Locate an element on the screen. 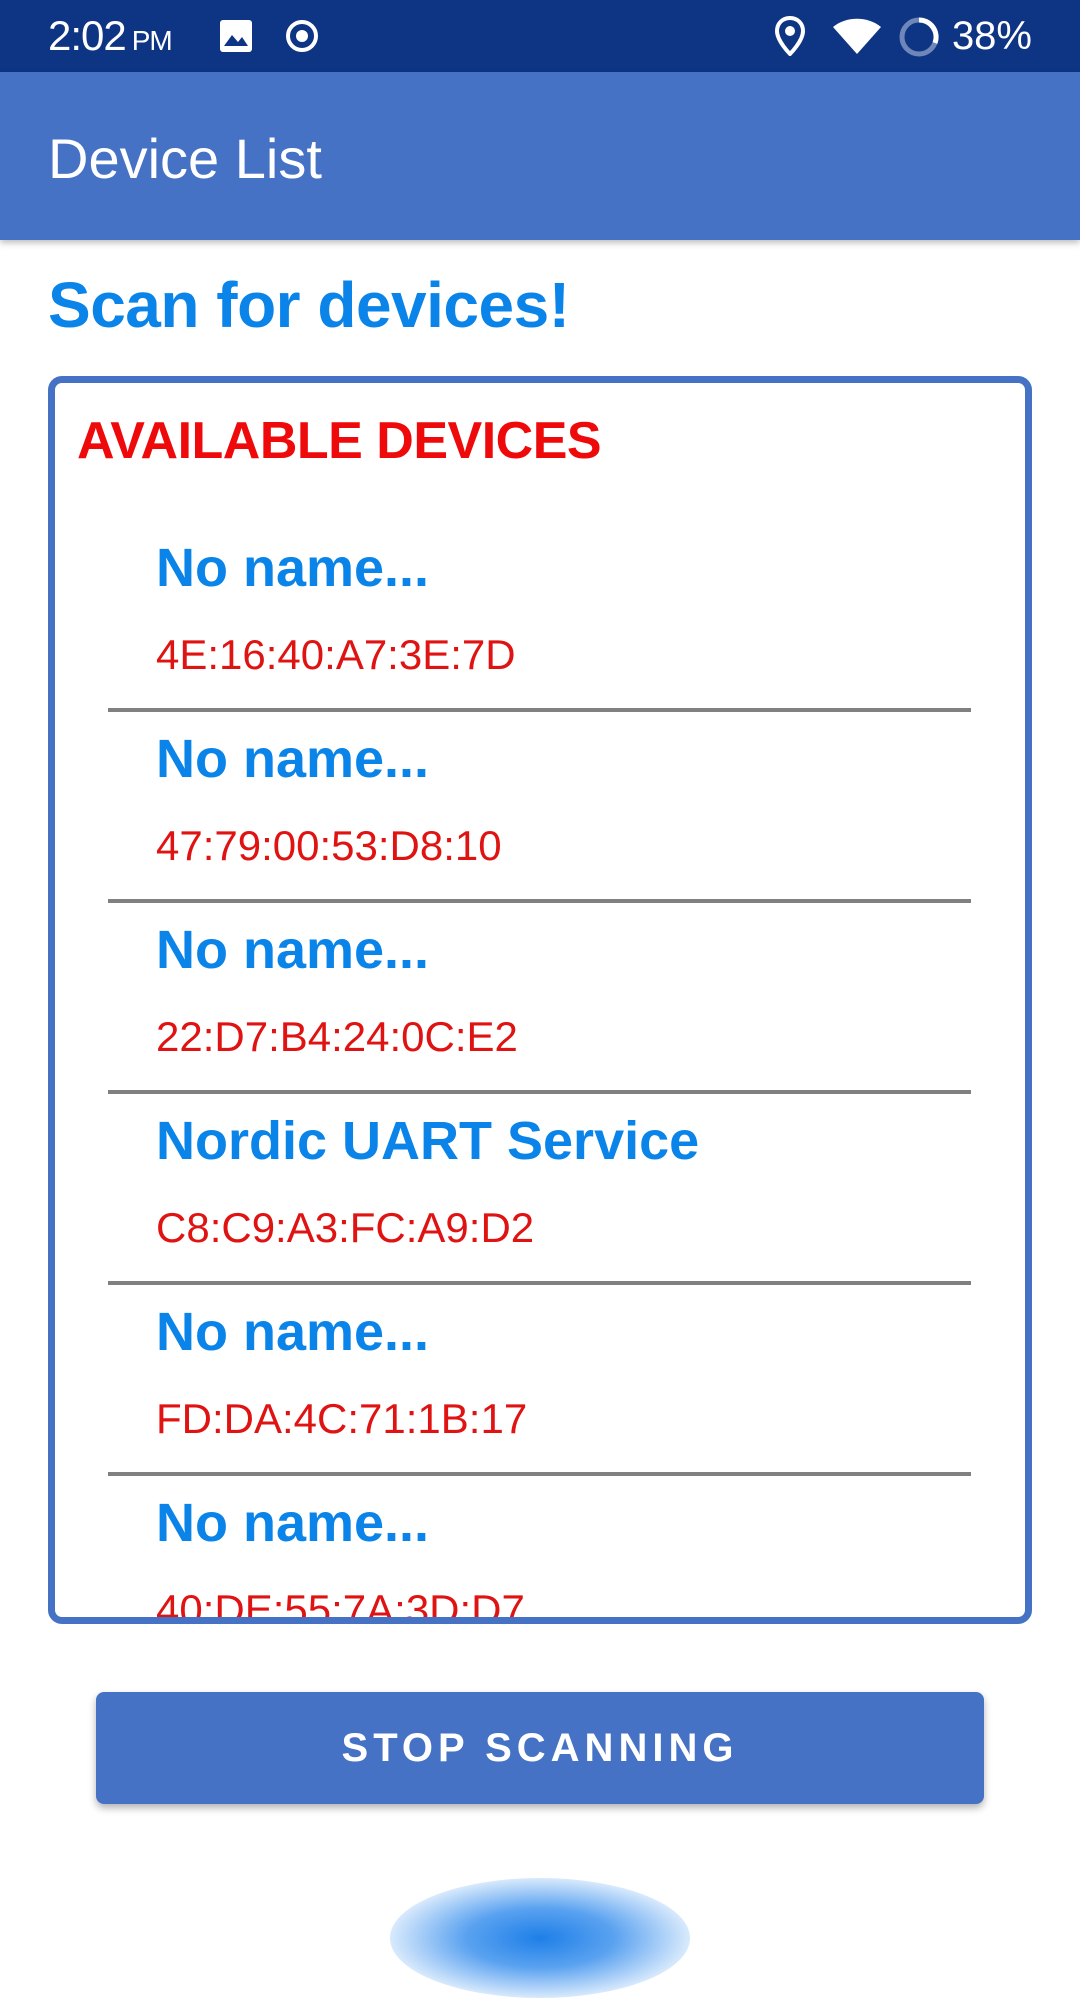  scan-heading: Scan for devices! is located at coordinates (309, 305).